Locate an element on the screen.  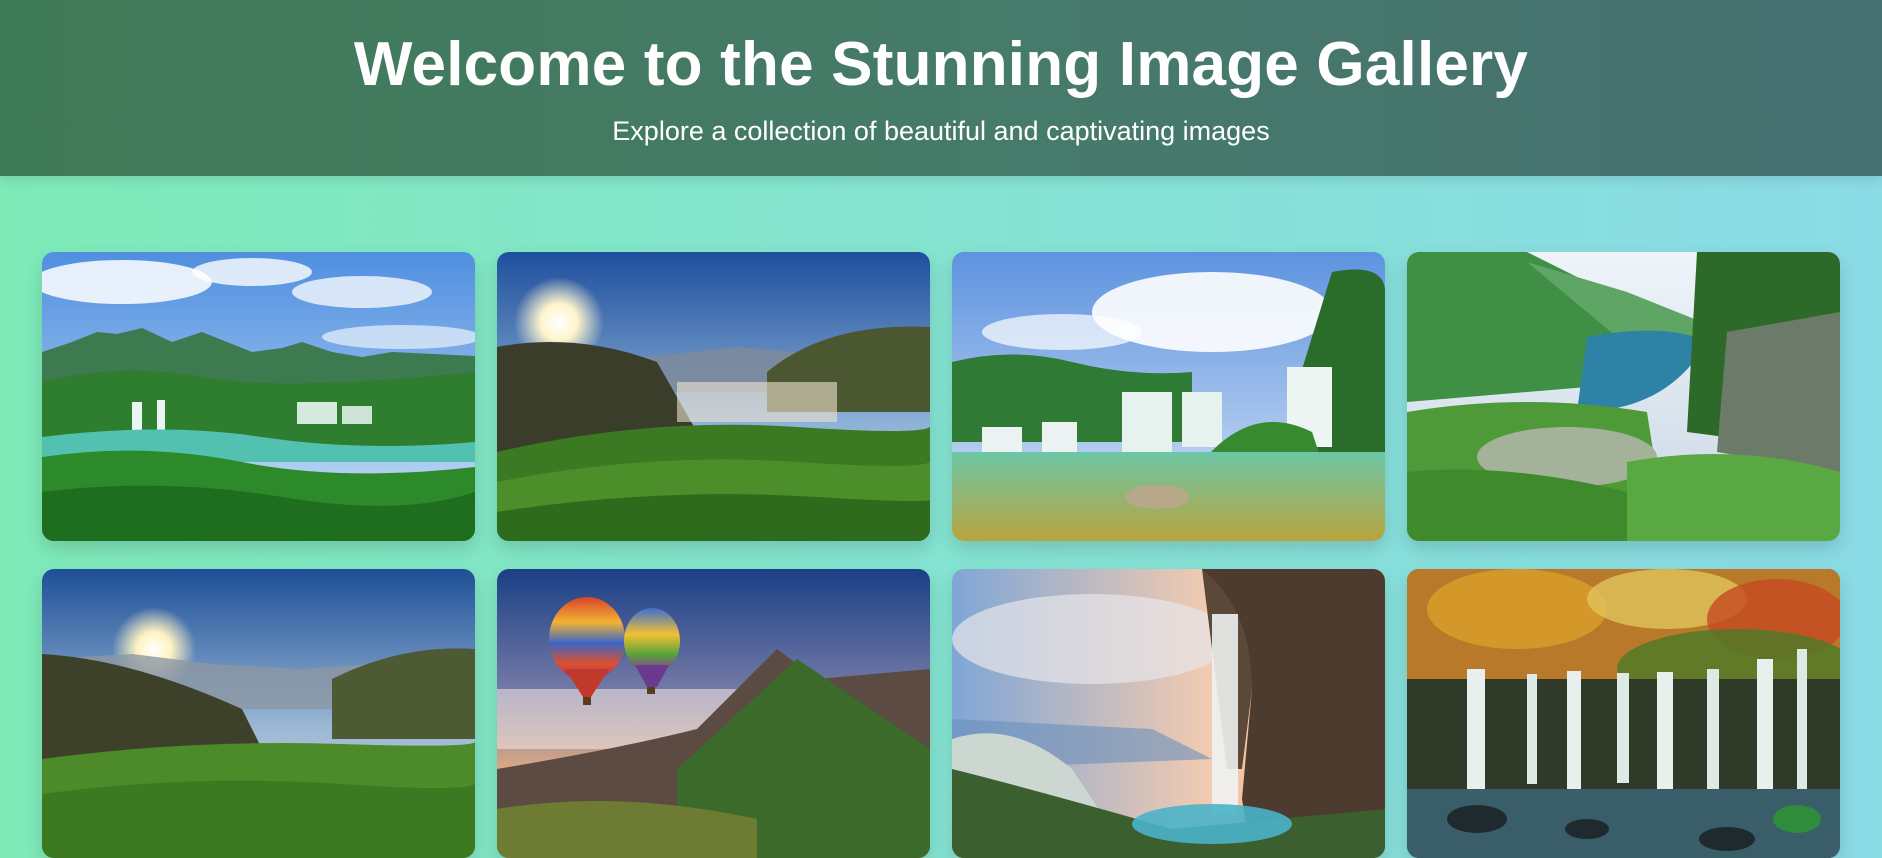
mountain-lake-image is located at coordinates (1623, 396).